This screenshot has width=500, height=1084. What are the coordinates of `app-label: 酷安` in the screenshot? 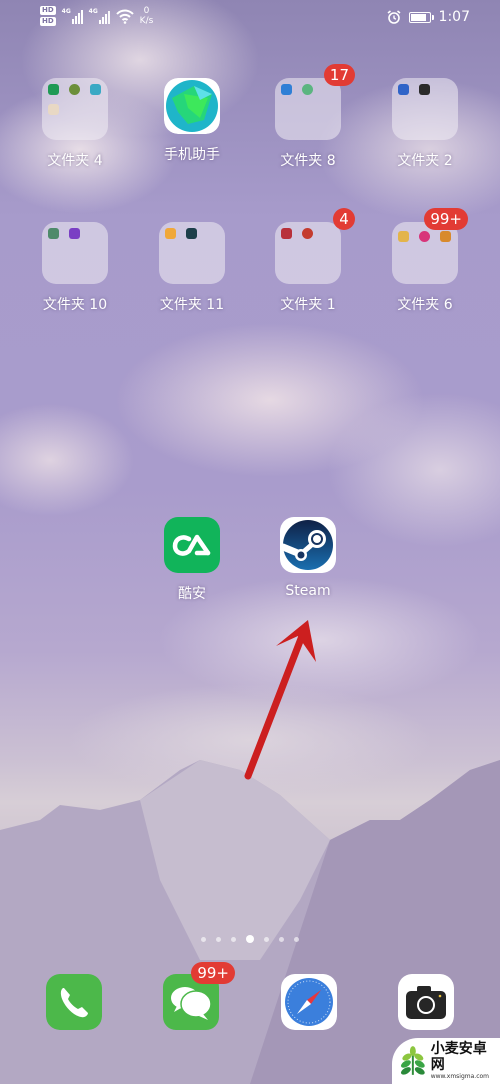 It's located at (192, 594).